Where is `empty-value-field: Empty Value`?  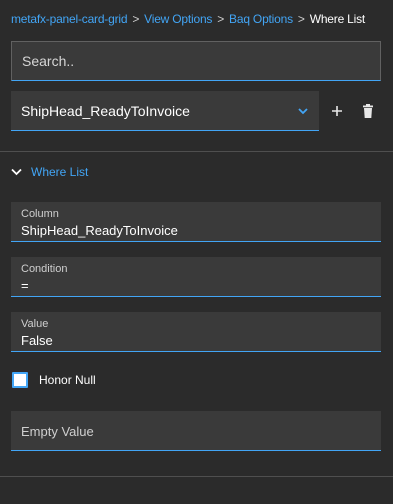
empty-value-field: Empty Value is located at coordinates (196, 431).